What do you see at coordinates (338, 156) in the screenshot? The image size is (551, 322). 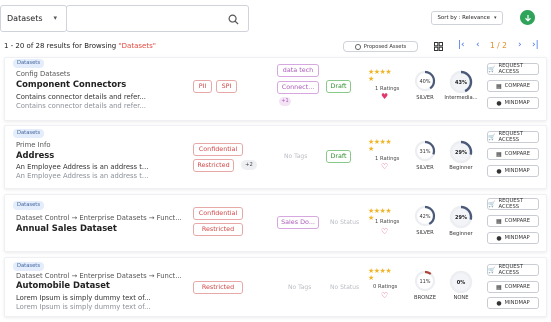 I see `status-badge: Draft` at bounding box center [338, 156].